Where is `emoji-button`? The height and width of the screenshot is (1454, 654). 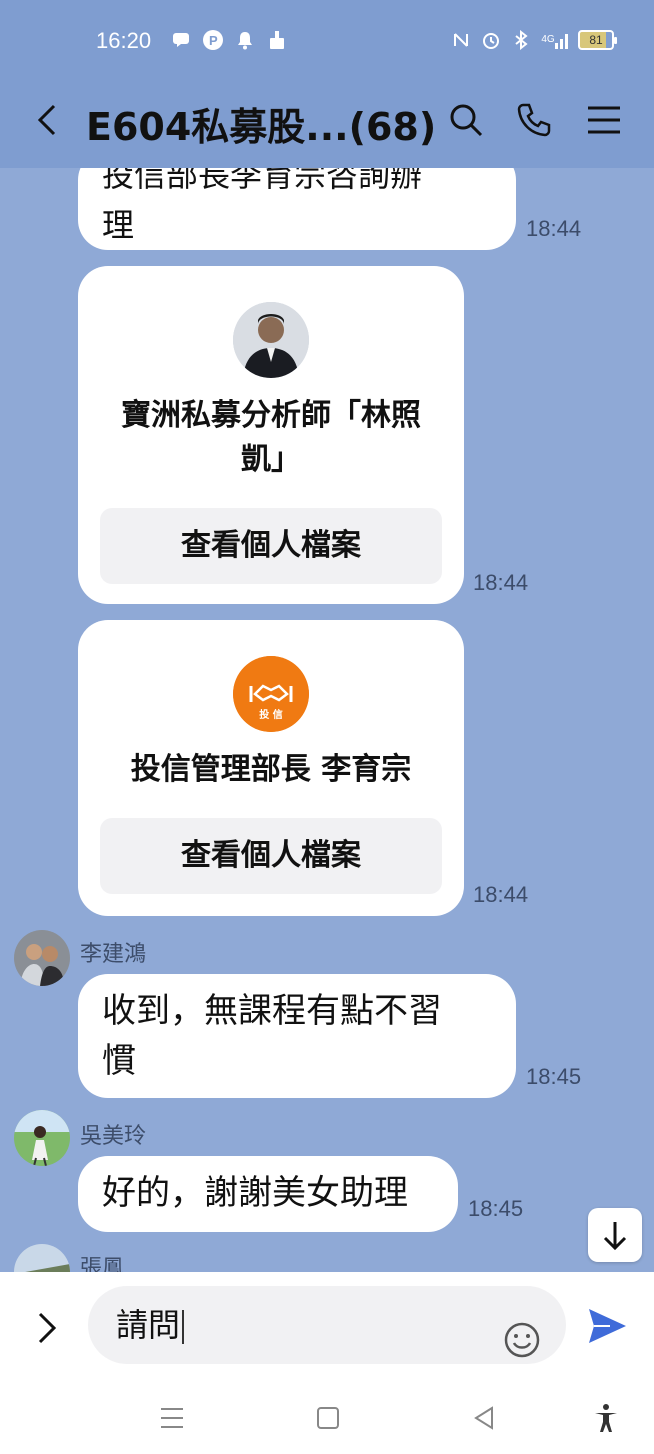
emoji-button is located at coordinates (522, 1333).